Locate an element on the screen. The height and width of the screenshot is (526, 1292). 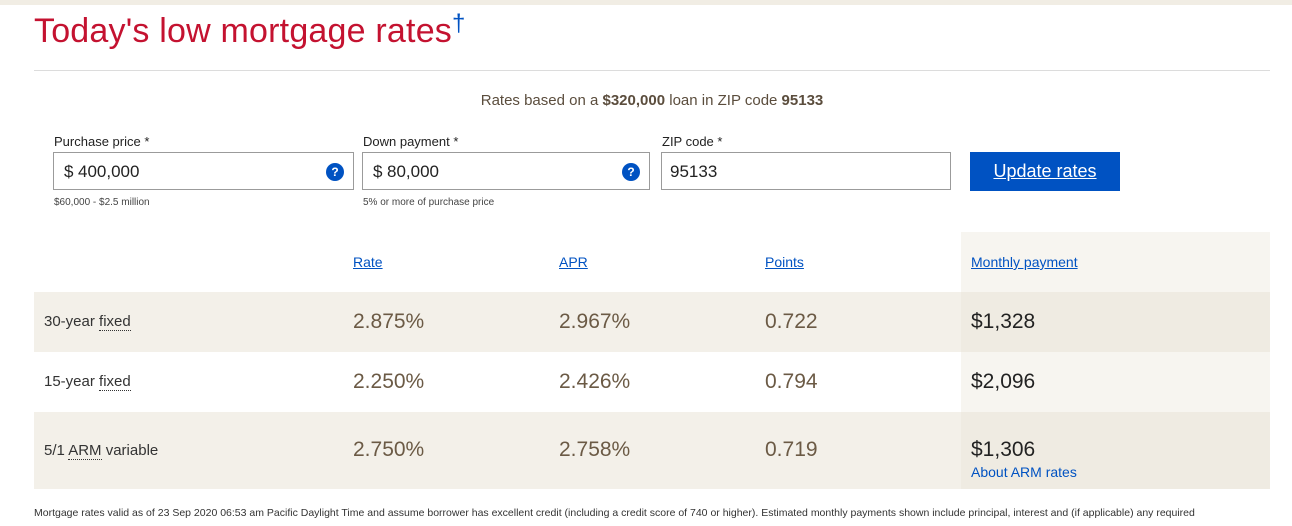
apr-value: 2.758% is located at coordinates (595, 449).